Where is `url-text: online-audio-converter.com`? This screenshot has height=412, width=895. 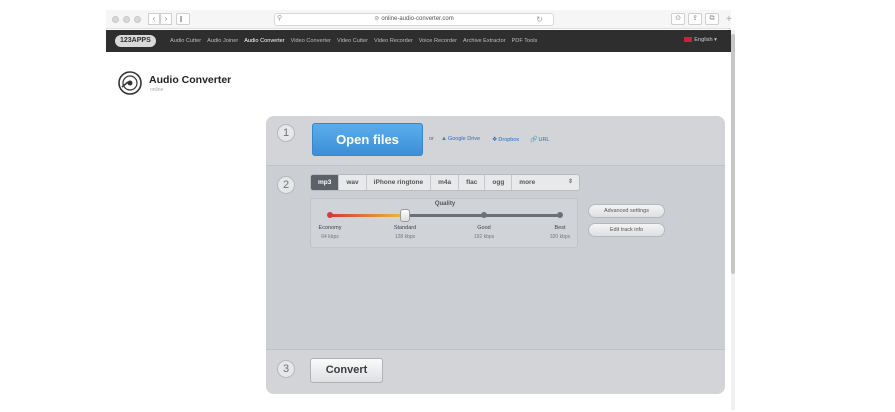 url-text: online-audio-converter.com is located at coordinates (417, 19).